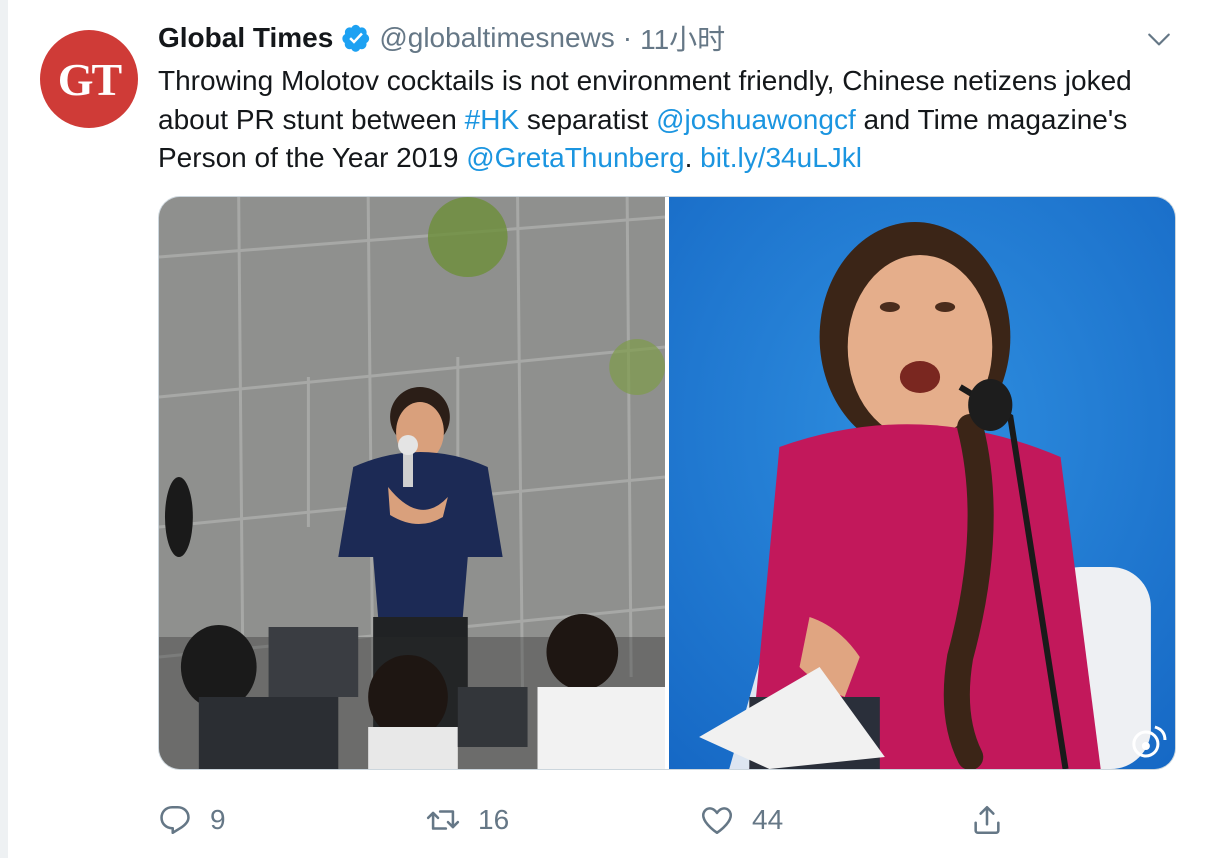 This screenshot has height=858, width=1206. I want to click on retweet-button: 16, so click(467, 820).